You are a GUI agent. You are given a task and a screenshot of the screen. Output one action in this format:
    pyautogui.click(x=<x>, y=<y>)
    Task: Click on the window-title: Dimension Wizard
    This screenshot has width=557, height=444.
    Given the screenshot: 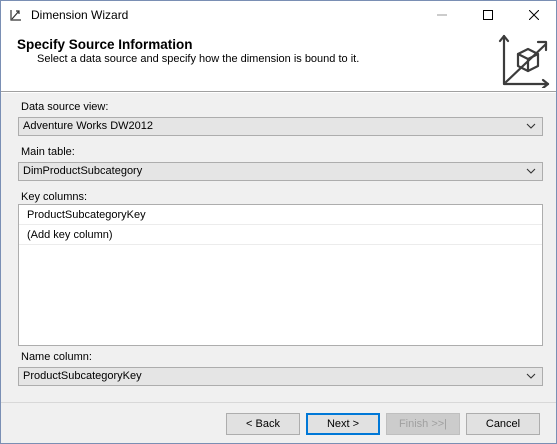 What is the action you would take?
    pyautogui.click(x=80, y=15)
    